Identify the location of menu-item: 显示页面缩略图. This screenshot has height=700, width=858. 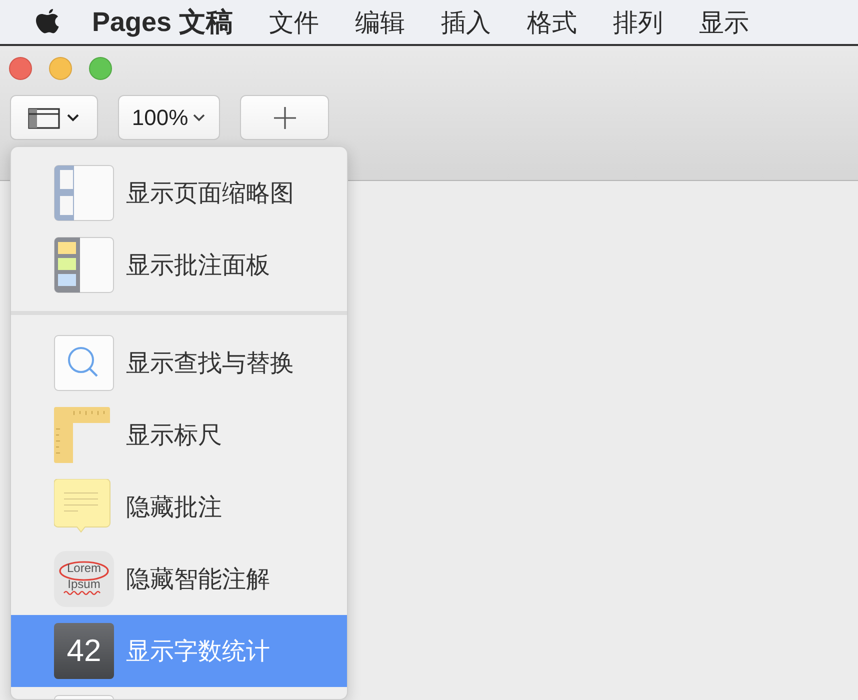
(179, 193).